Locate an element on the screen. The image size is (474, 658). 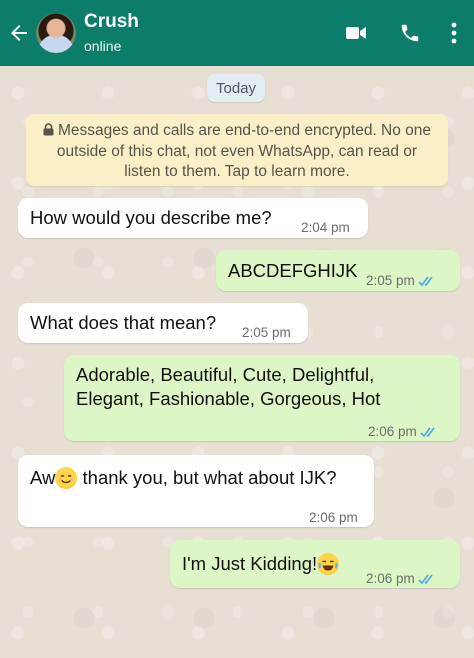
message-meta: 2:05 pm is located at coordinates (401, 282).